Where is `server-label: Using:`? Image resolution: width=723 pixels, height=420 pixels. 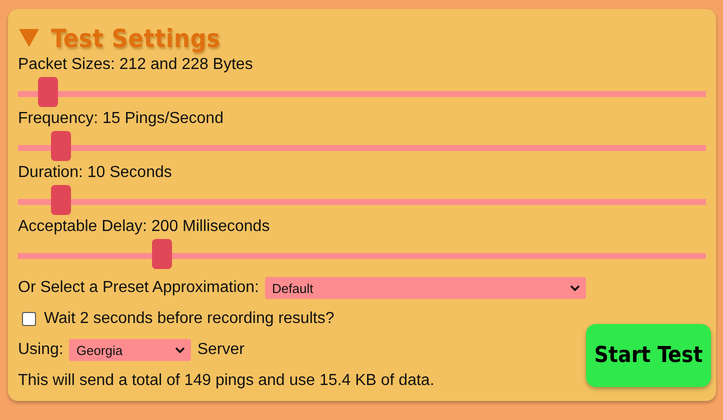 server-label: Using: is located at coordinates (41, 350).